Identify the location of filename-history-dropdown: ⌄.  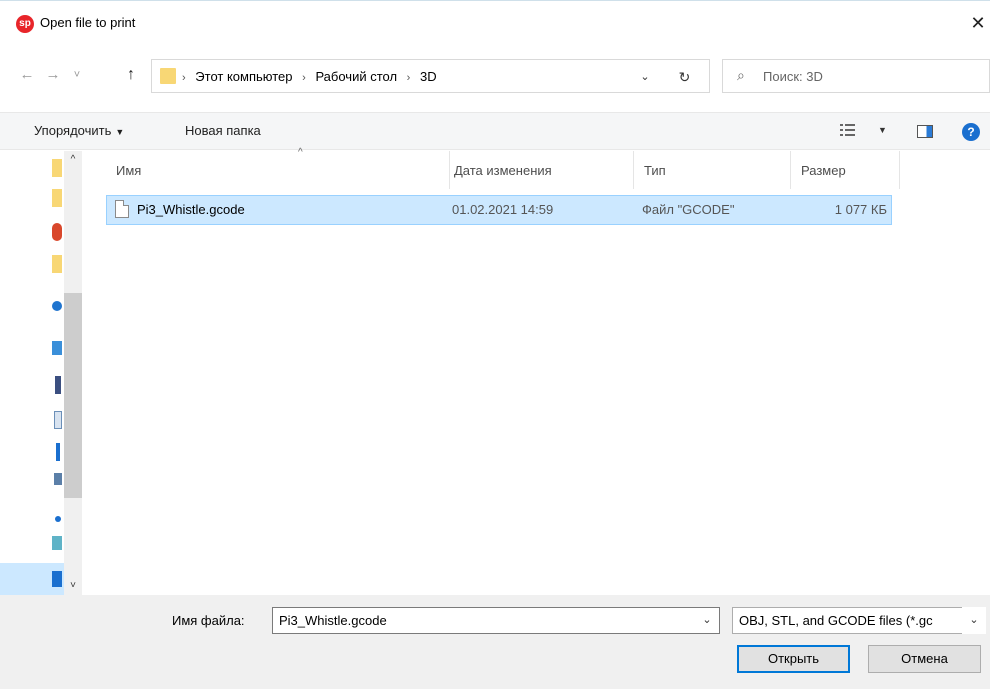
(707, 620).